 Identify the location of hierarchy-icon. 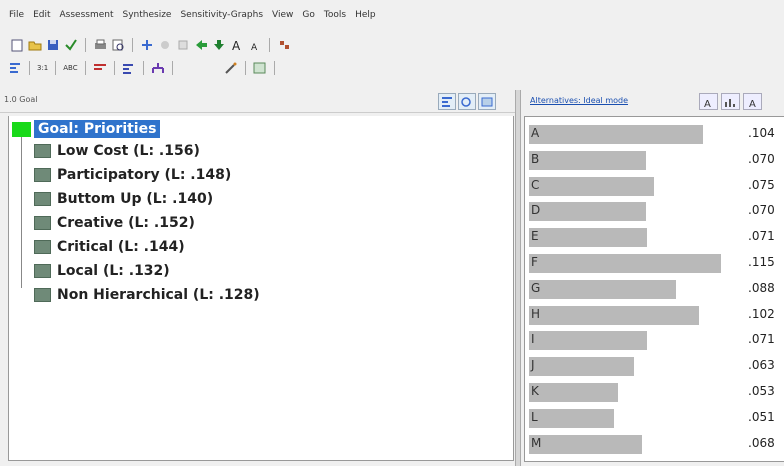
(158, 68).